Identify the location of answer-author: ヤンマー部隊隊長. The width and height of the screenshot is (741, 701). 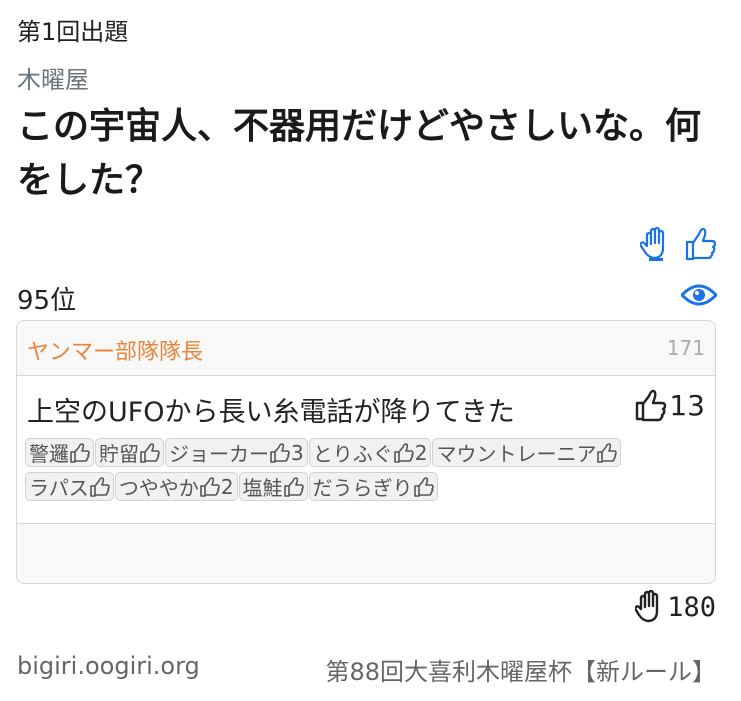
(115, 350).